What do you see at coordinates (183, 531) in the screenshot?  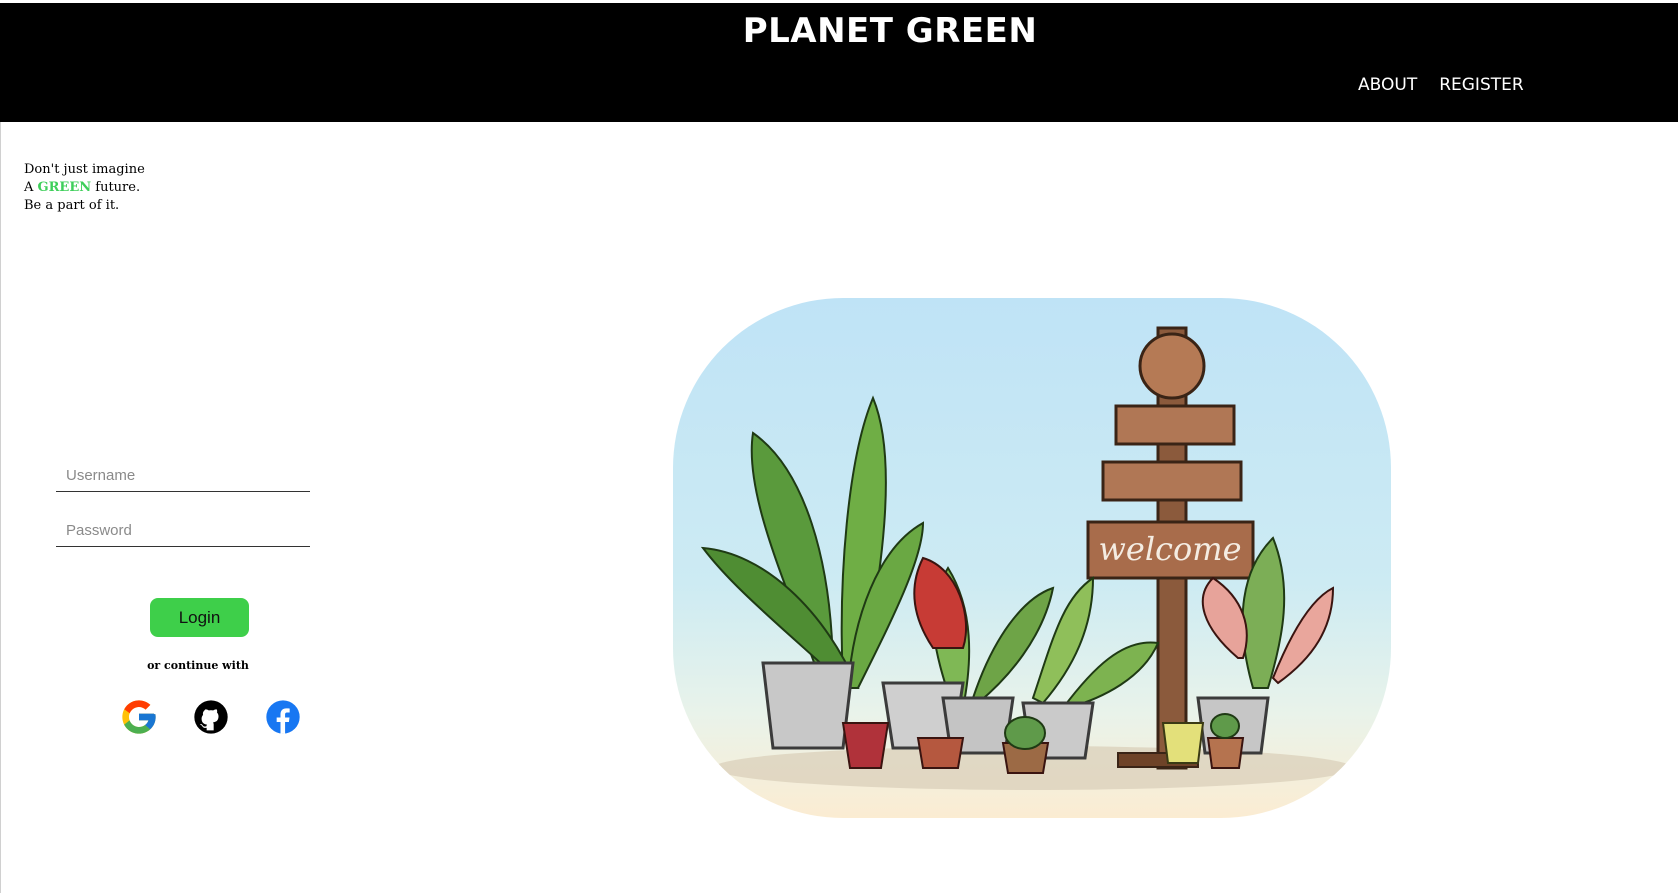 I see `password-input` at bounding box center [183, 531].